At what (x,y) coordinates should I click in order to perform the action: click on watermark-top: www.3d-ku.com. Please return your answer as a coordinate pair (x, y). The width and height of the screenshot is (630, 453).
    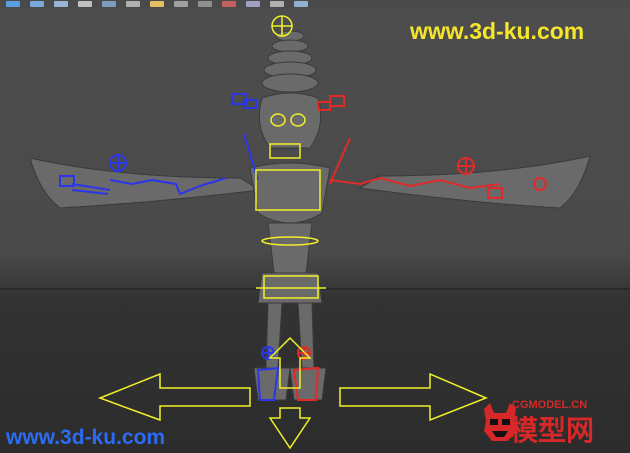
    Looking at the image, I should click on (497, 31).